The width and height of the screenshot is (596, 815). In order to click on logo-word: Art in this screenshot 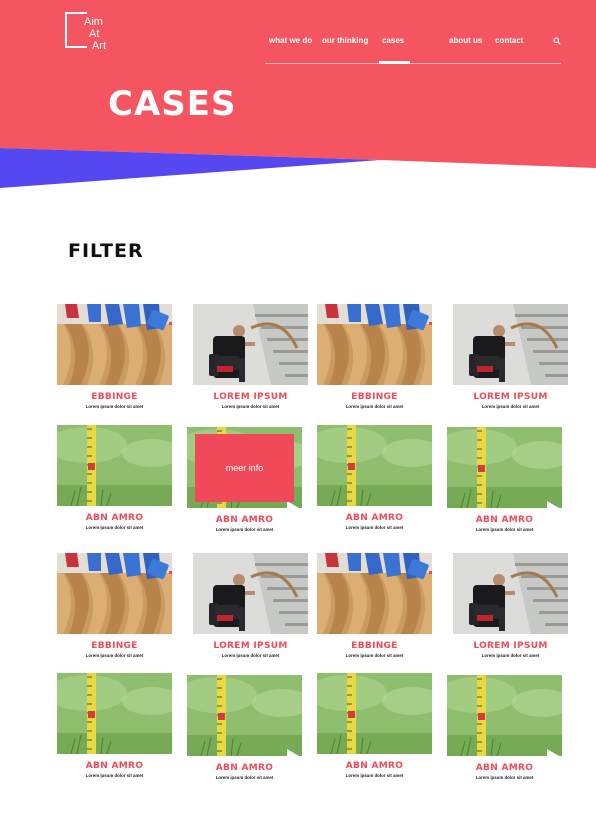, I will do `click(99, 46)`.